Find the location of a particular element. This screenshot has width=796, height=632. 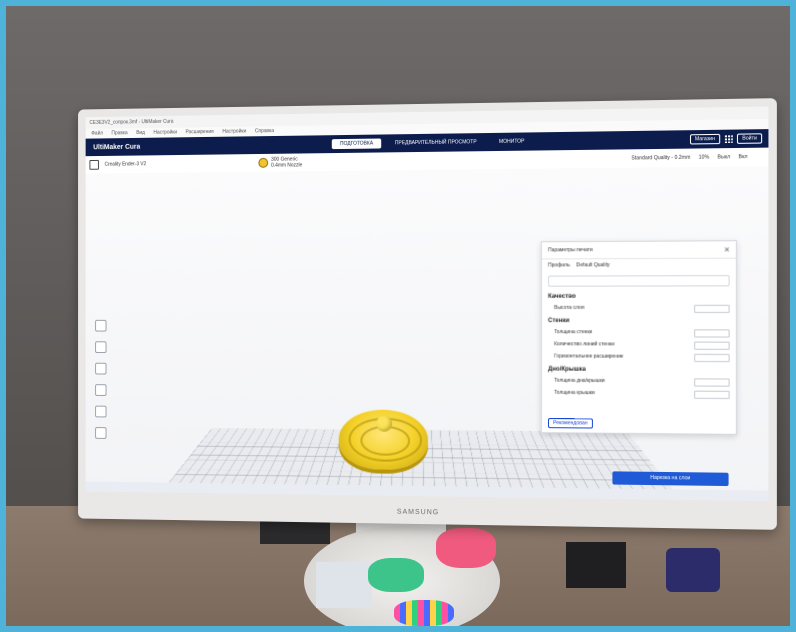

marketplace-button: Магазин is located at coordinates (705, 139).